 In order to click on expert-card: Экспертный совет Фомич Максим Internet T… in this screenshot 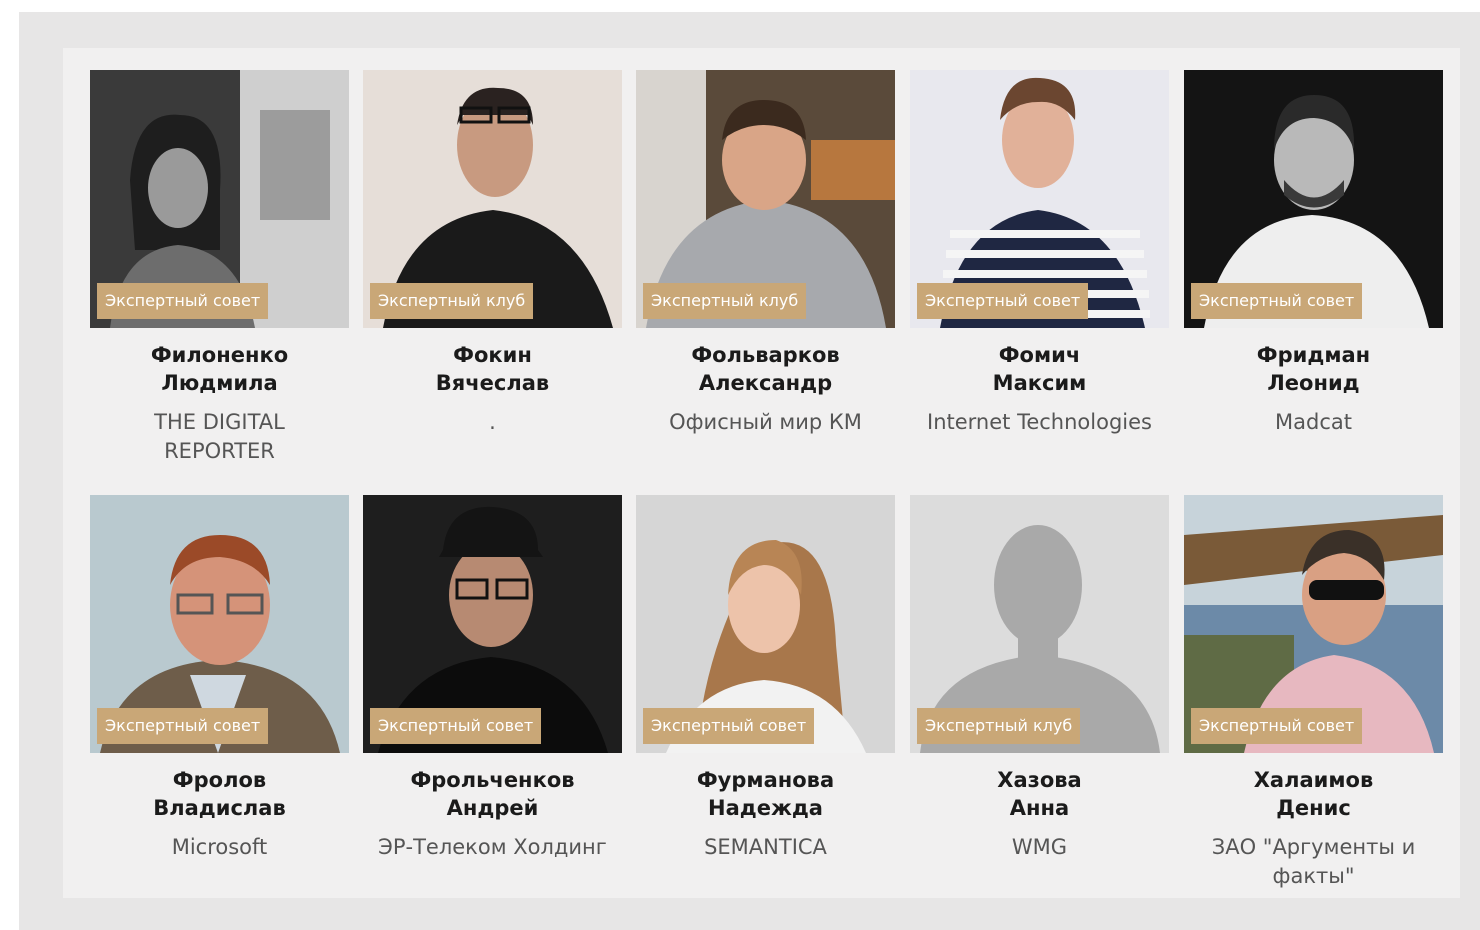, I will do `click(1039, 253)`.